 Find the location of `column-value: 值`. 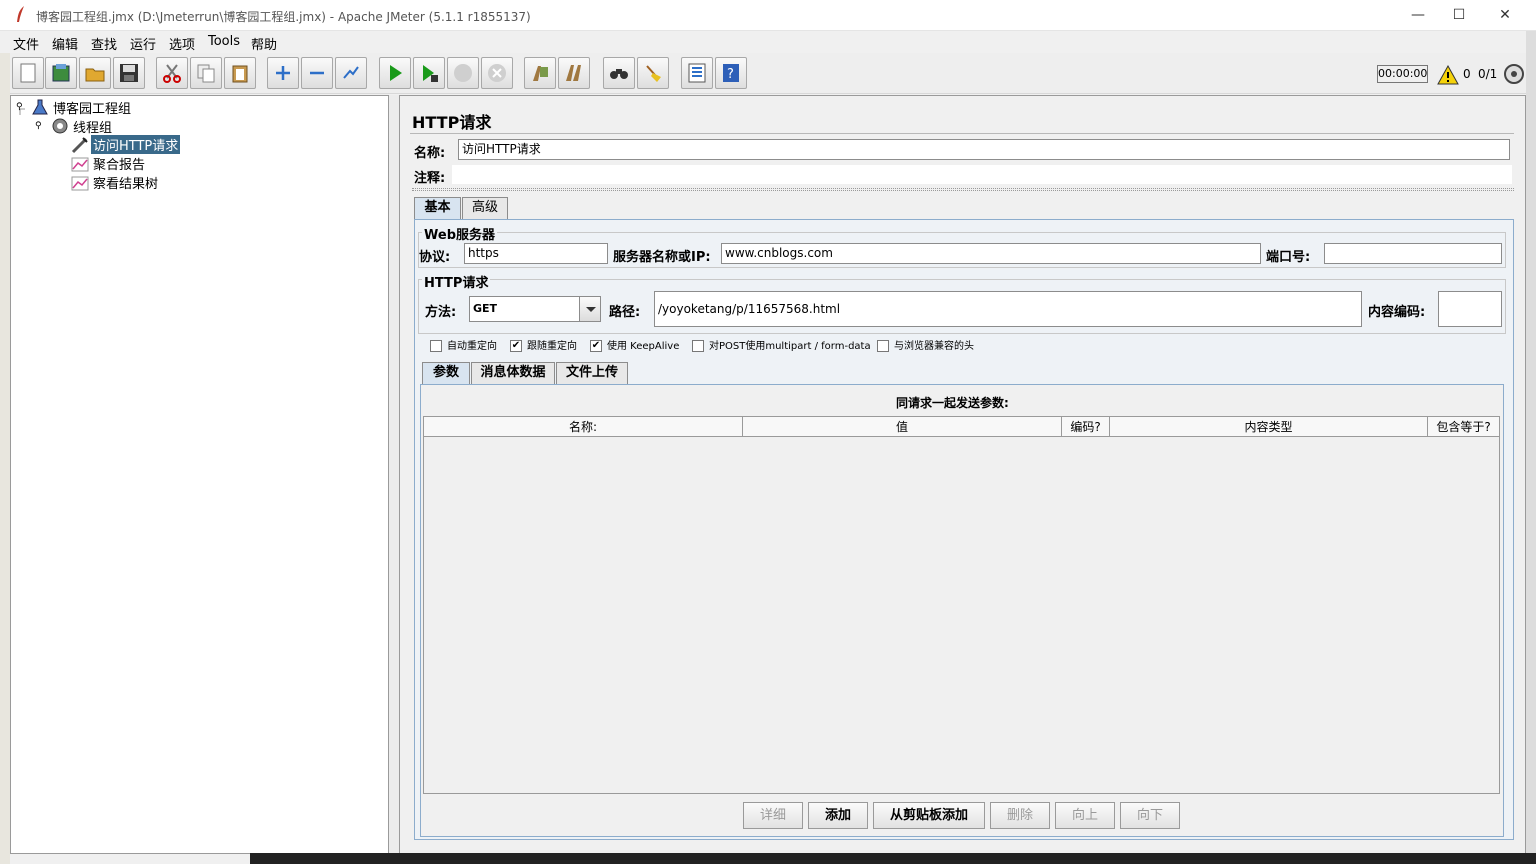

column-value: 值 is located at coordinates (902, 427).